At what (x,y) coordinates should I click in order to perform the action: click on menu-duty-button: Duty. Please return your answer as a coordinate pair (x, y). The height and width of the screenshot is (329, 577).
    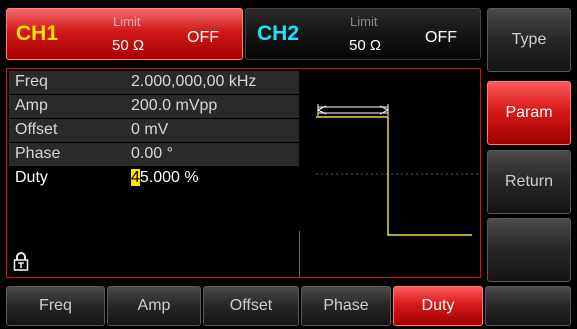
    Looking at the image, I should click on (438, 306).